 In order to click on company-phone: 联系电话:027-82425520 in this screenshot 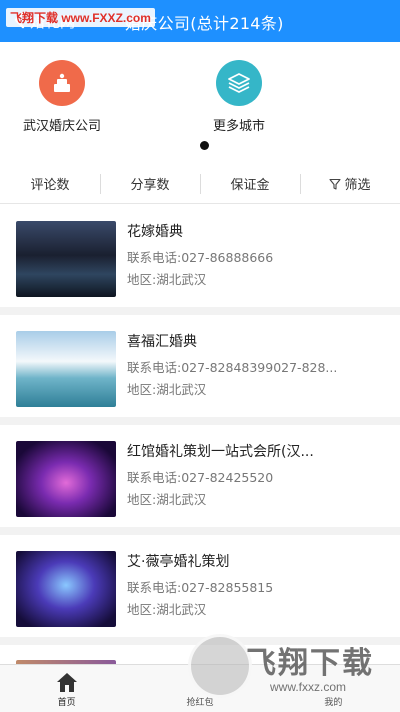, I will do `click(200, 477)`.